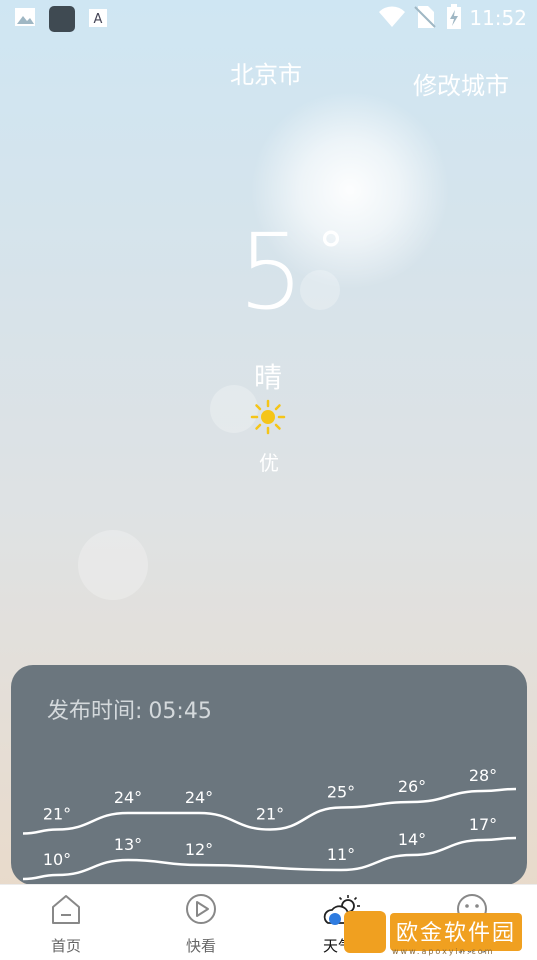 This screenshot has width=537, height=960. Describe the element at coordinates (425, 17) in the screenshot. I see `no-sim-icon` at that location.